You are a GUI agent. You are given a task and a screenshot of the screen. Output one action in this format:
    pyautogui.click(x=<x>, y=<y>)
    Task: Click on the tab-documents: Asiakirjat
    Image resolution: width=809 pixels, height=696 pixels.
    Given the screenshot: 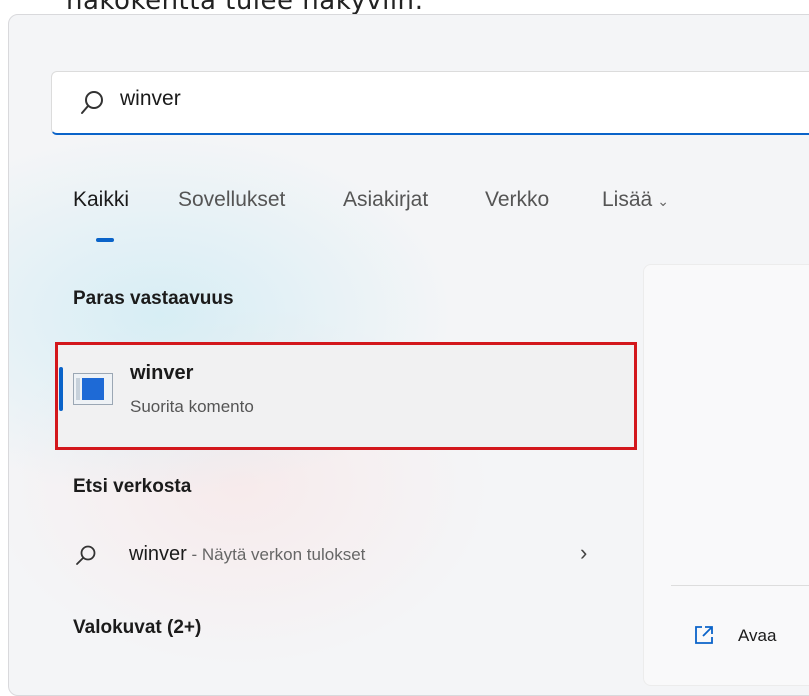 What is the action you would take?
    pyautogui.click(x=385, y=200)
    